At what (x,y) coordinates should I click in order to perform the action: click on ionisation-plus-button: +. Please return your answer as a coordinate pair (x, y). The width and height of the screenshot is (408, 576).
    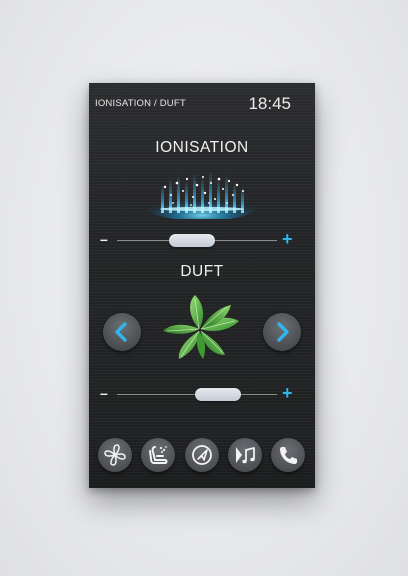
    Looking at the image, I should click on (287, 239).